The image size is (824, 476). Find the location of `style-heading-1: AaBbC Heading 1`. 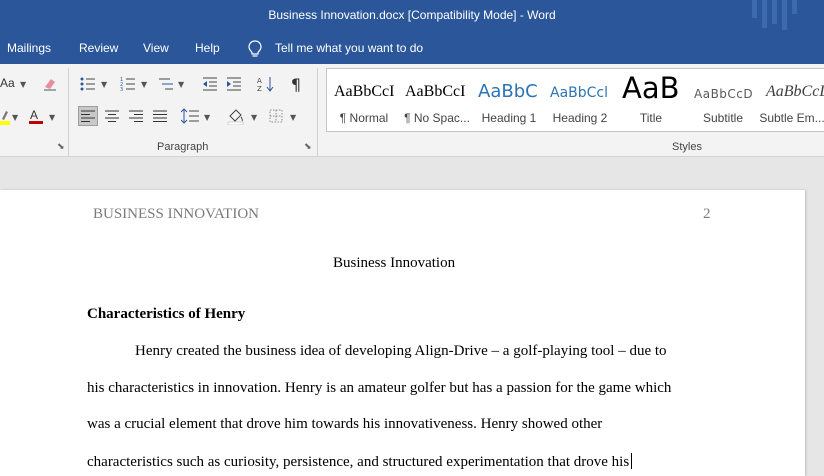

style-heading-1: AaBbC Heading 1 is located at coordinates (509, 100).